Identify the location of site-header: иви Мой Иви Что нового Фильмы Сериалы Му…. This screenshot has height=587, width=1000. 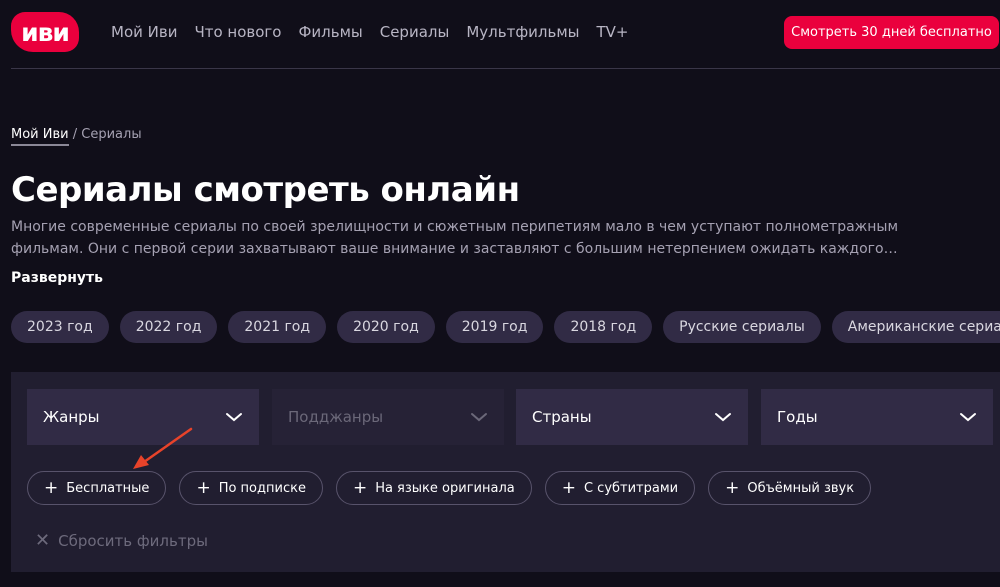
(500, 34).